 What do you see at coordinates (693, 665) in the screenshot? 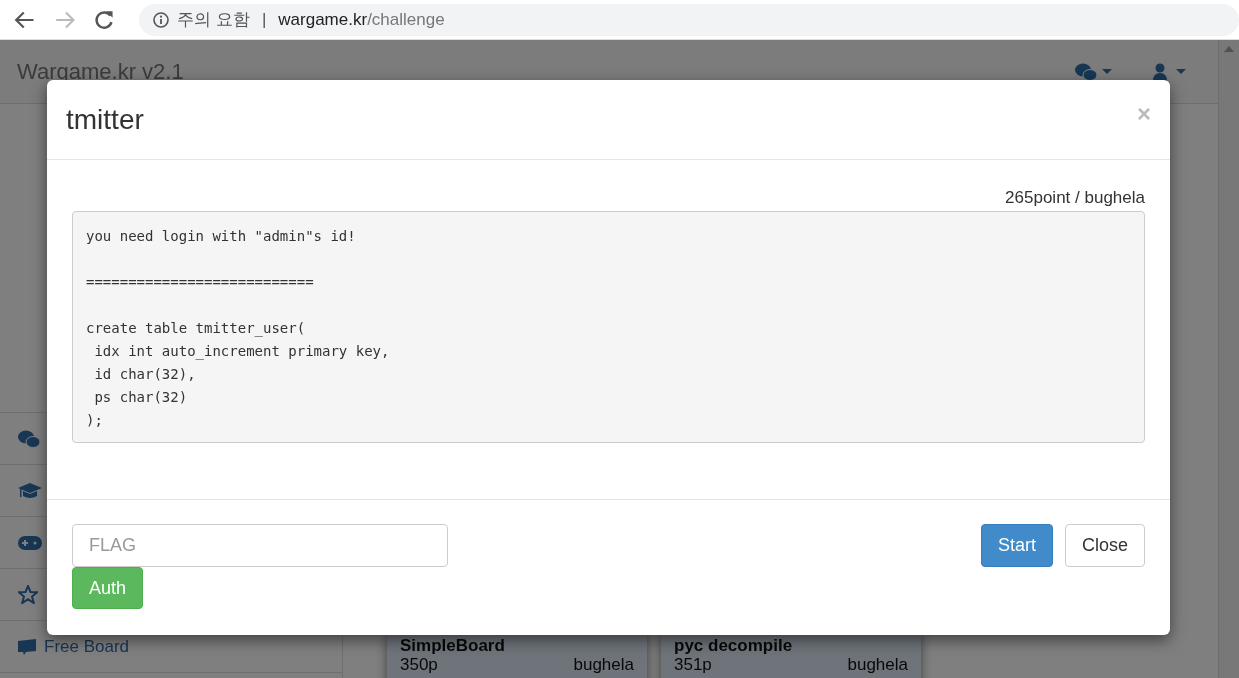
I see `card-points: 351p` at bounding box center [693, 665].